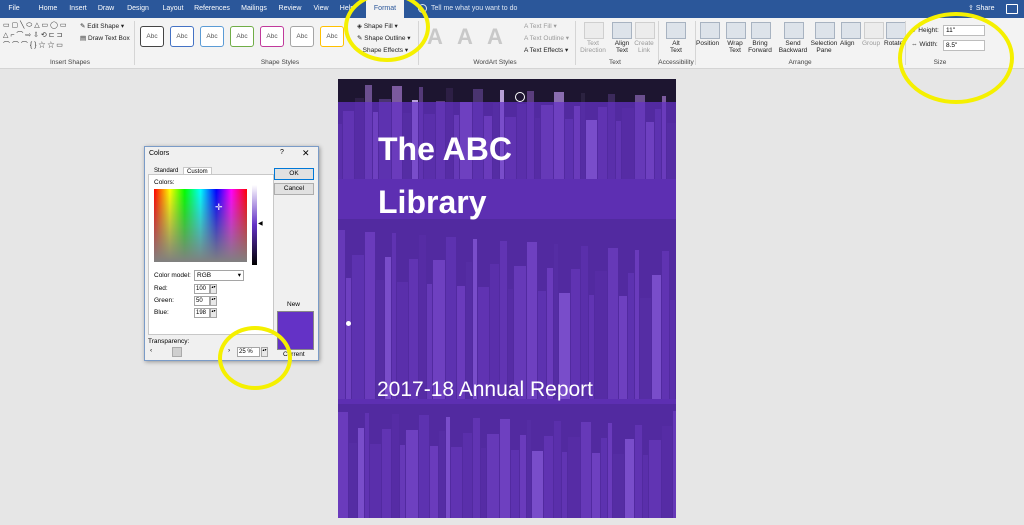  What do you see at coordinates (707, 43) in the screenshot?
I see `position-button: Position` at bounding box center [707, 43].